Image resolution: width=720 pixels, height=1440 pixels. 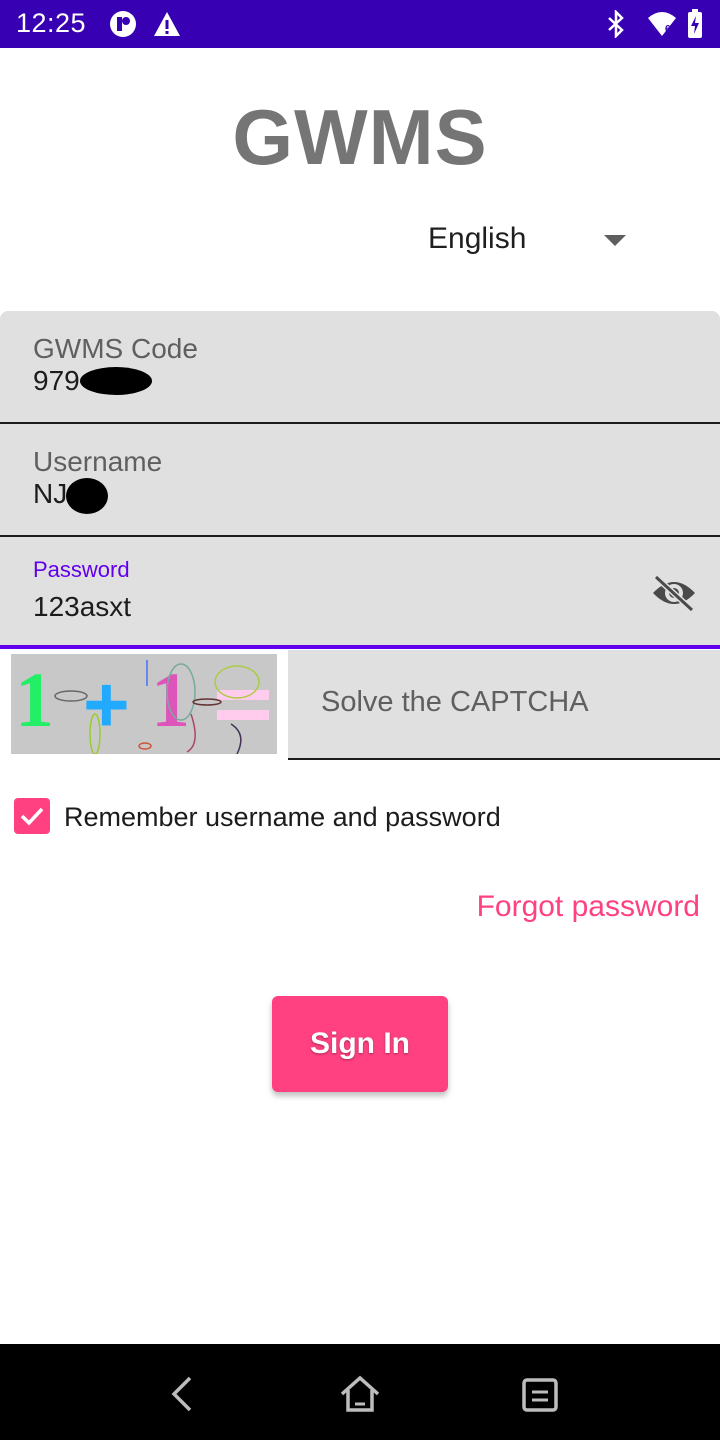 What do you see at coordinates (123, 24) in the screenshot?
I see `app-notification-icon` at bounding box center [123, 24].